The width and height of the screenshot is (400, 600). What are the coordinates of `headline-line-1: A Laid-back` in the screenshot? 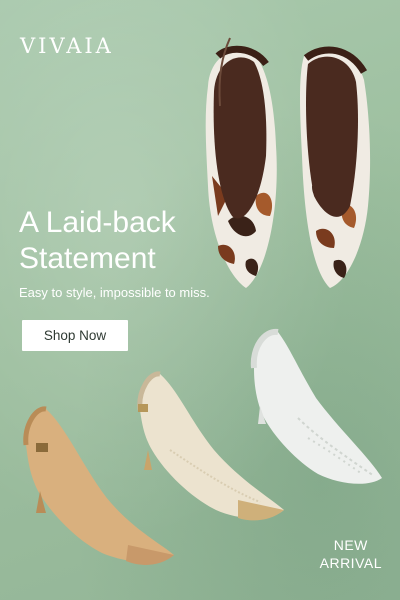 It's located at (97, 222).